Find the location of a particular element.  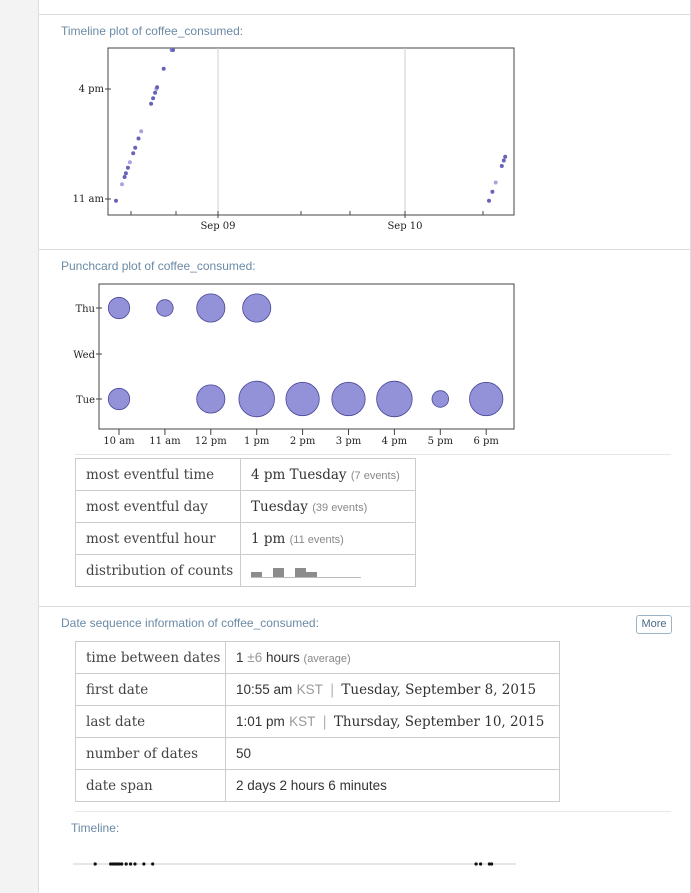

x-tick-label-sep10: Sep 10 is located at coordinates (404, 226).